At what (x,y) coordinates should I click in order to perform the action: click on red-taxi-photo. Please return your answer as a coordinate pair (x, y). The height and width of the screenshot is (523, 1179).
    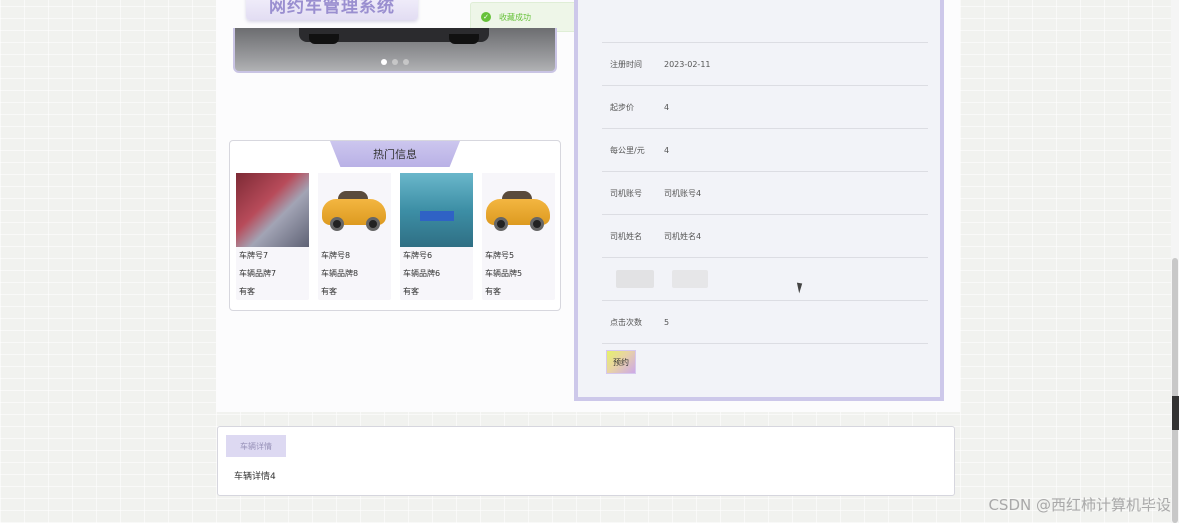
    Looking at the image, I should click on (272, 210).